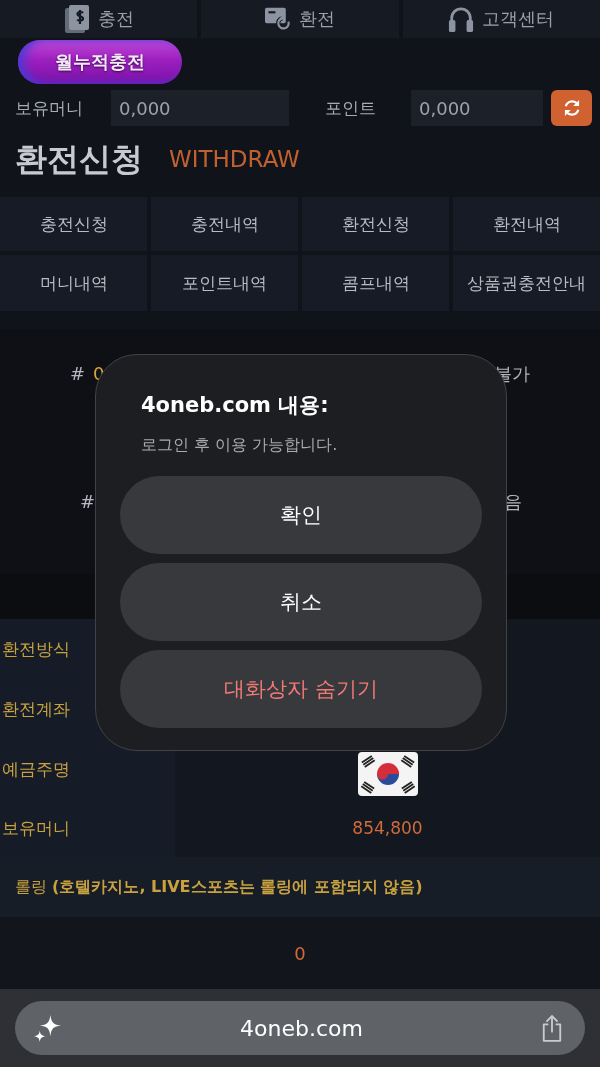 The width and height of the screenshot is (600, 1067). What do you see at coordinates (301, 602) in the screenshot?
I see `dialog-button: 취소` at bounding box center [301, 602].